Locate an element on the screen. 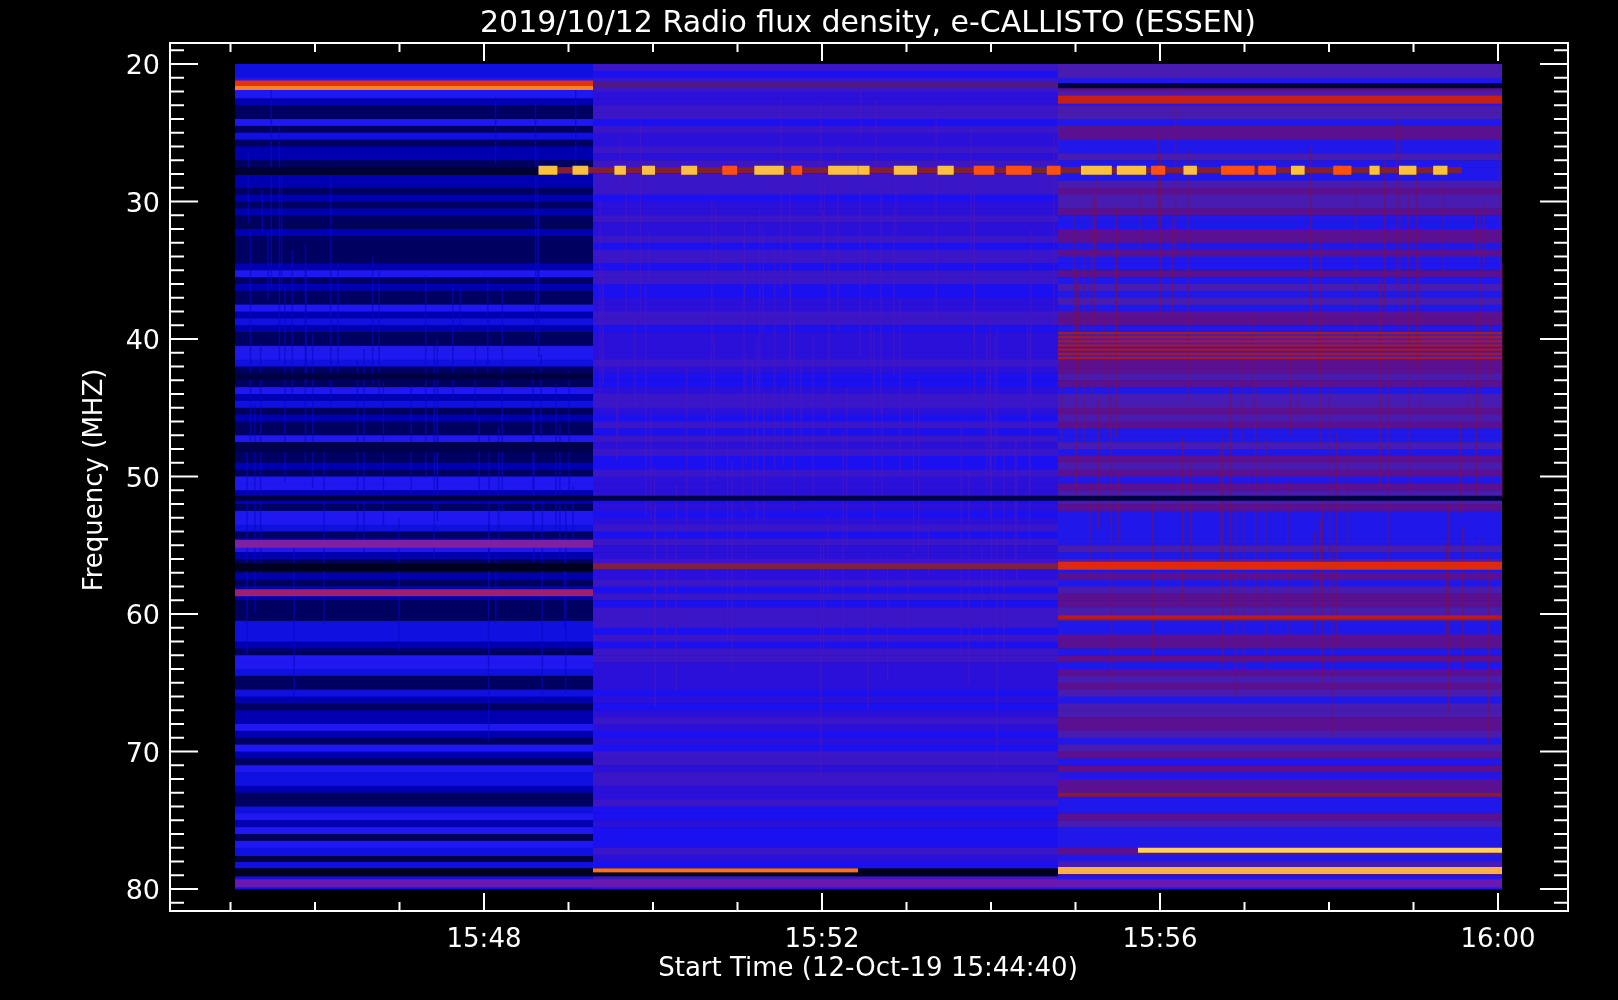  axis-label: Start Time (12-Oct-19 15:44:40) is located at coordinates (868, 967).